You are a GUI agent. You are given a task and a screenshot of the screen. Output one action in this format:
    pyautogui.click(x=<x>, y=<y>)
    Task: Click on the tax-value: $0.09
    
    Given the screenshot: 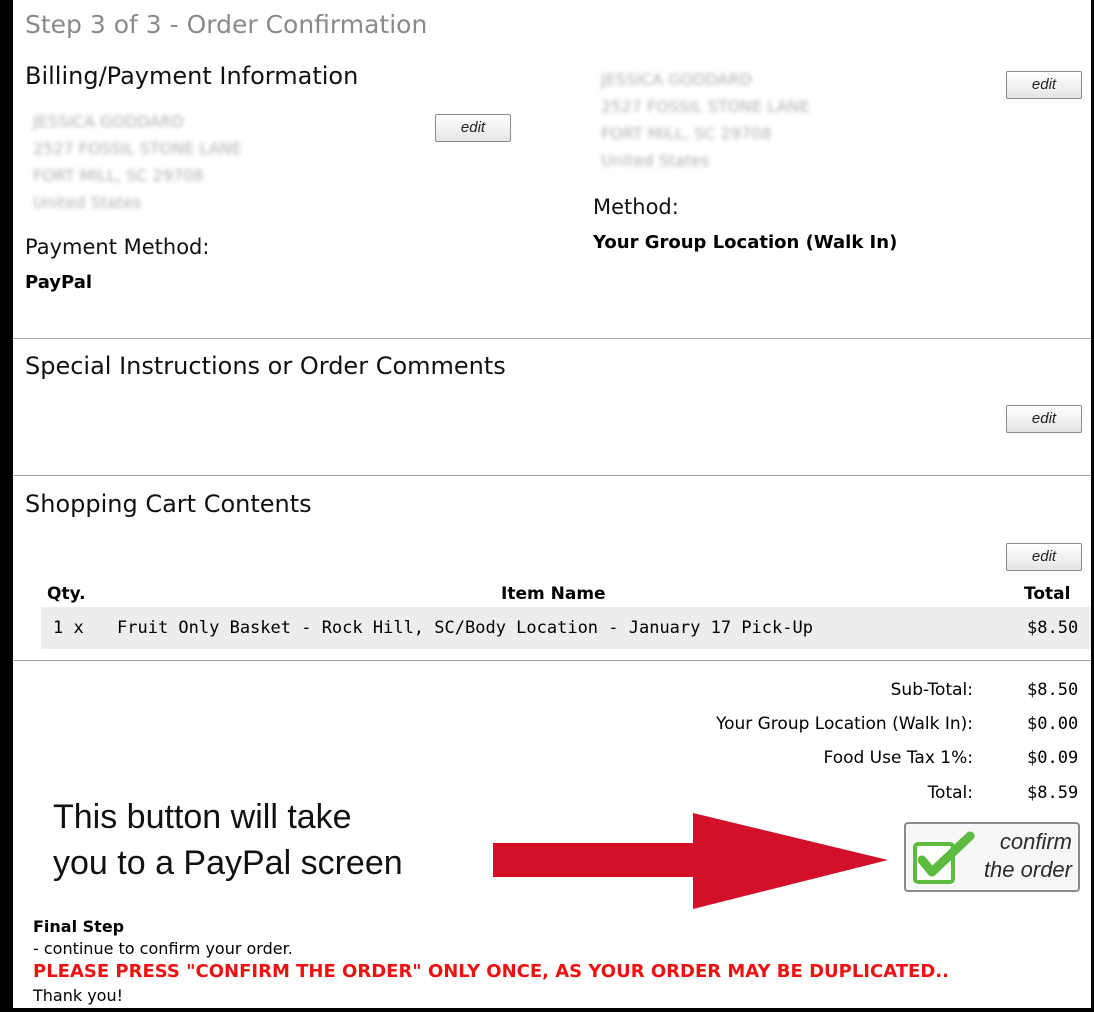 What is the action you would take?
    pyautogui.click(x=1053, y=758)
    